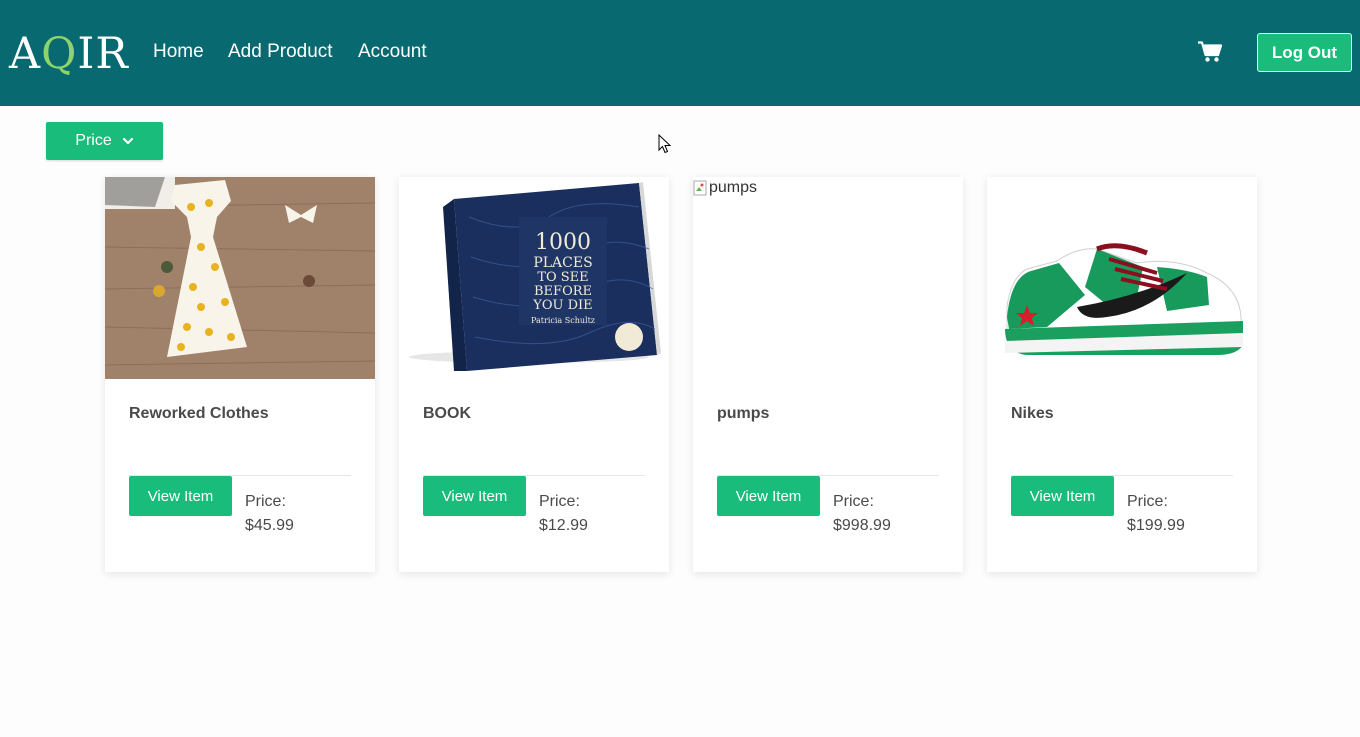 The image size is (1360, 737). Describe the element at coordinates (199, 414) in the screenshot. I see `product-title: Reworked Clothes` at that location.